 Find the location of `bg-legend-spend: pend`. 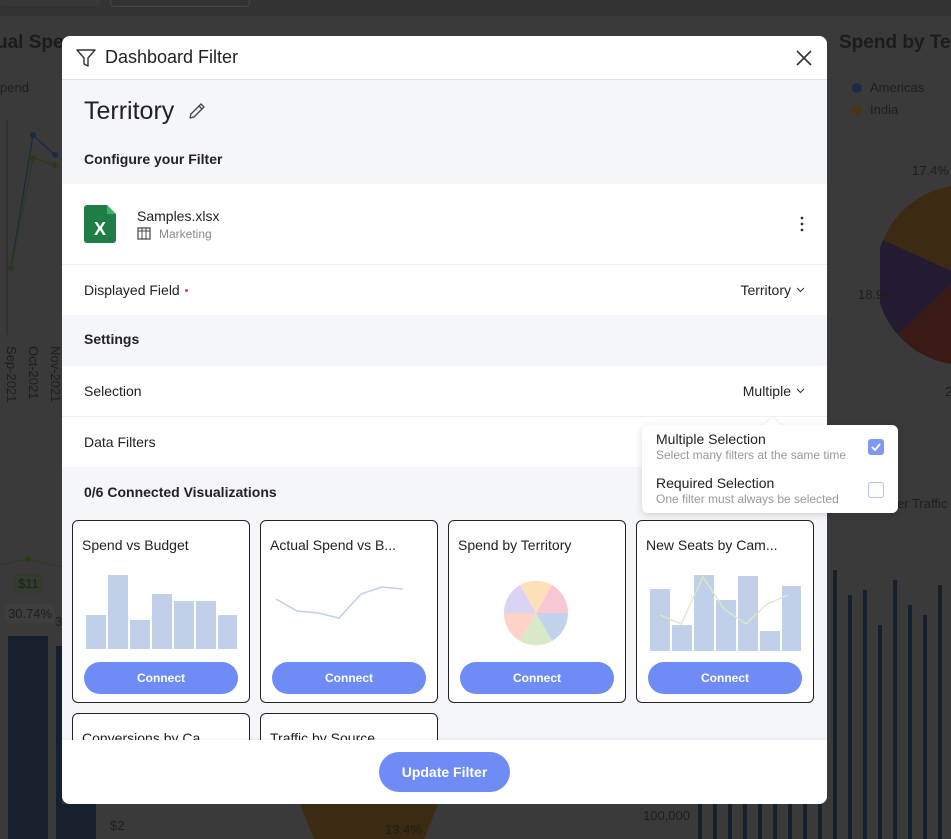

bg-legend-spend: pend is located at coordinates (14, 87).